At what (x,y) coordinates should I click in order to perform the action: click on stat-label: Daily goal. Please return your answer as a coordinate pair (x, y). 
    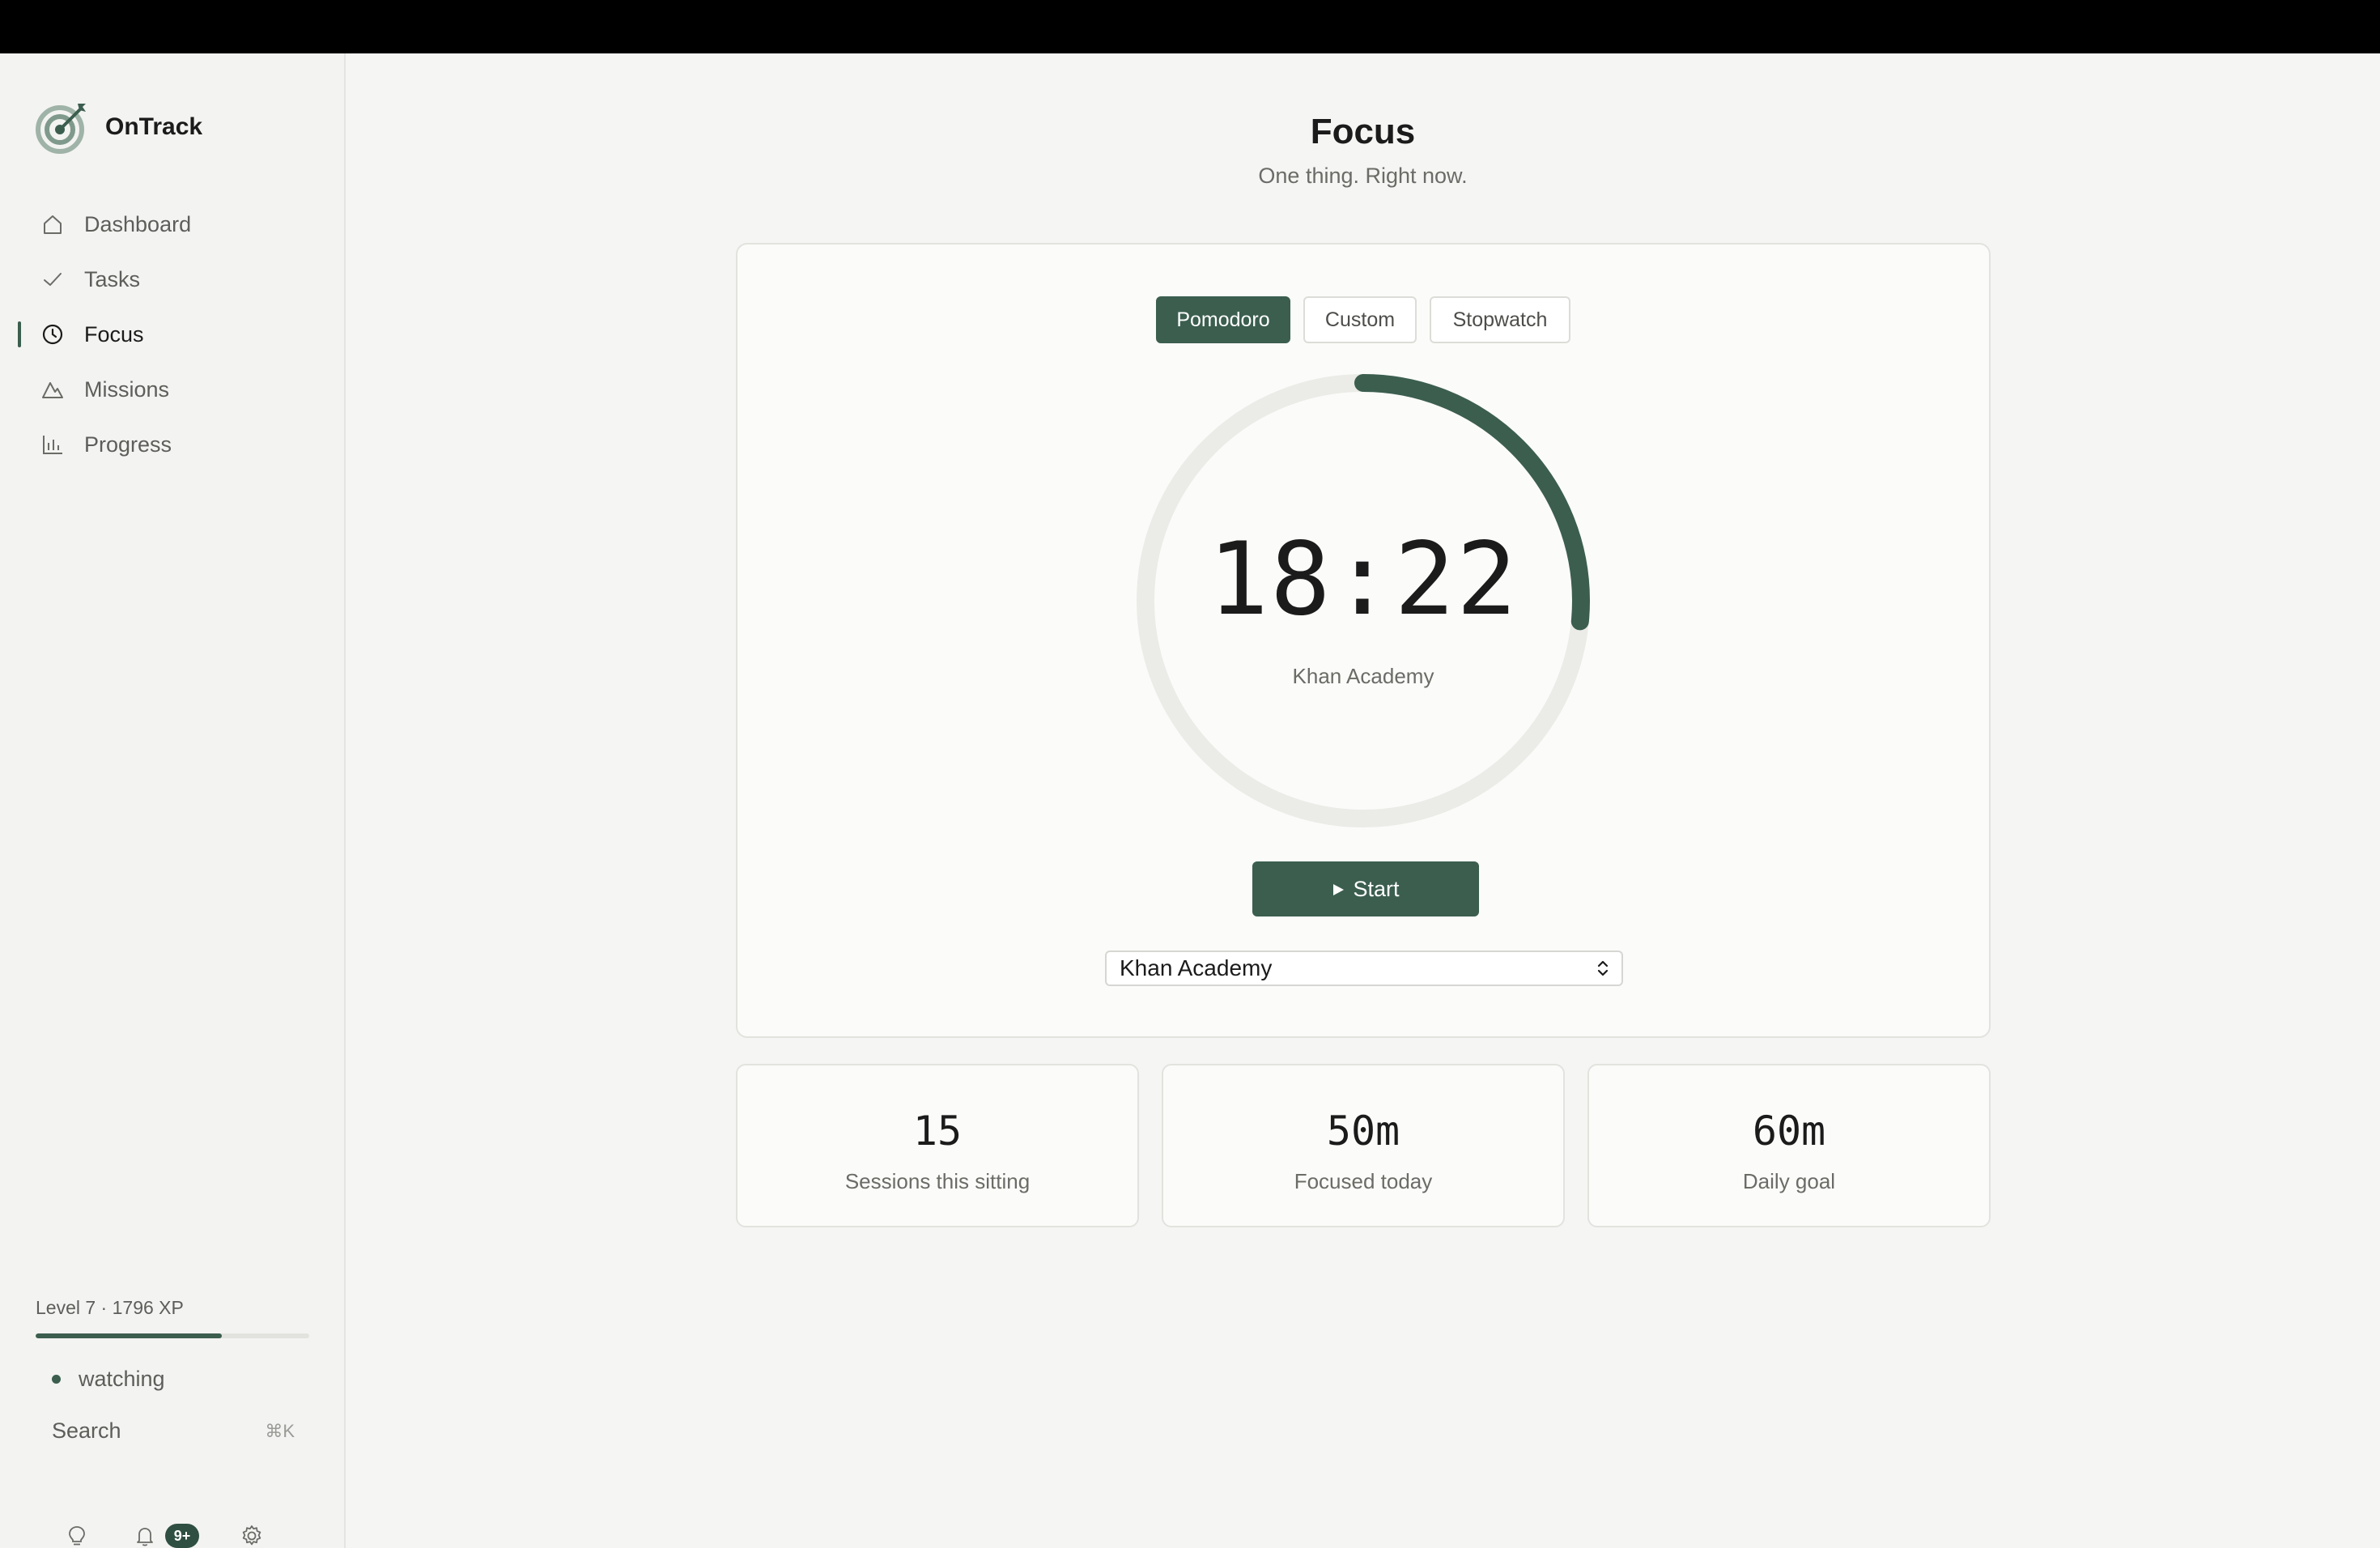
    Looking at the image, I should click on (1789, 1181).